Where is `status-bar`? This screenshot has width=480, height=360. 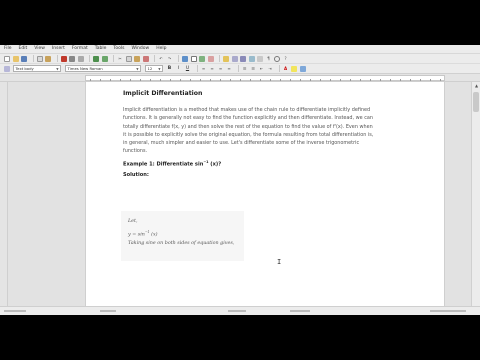 status-bar is located at coordinates (240, 310).